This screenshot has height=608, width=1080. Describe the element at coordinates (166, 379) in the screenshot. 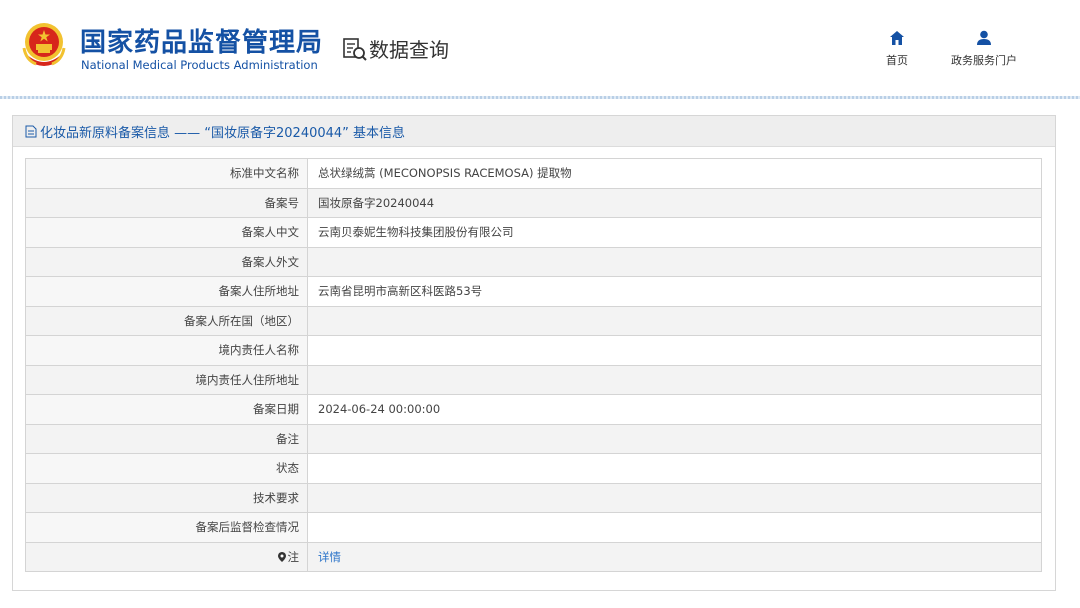

I see `field-label: 境内责任人住所地址` at that location.